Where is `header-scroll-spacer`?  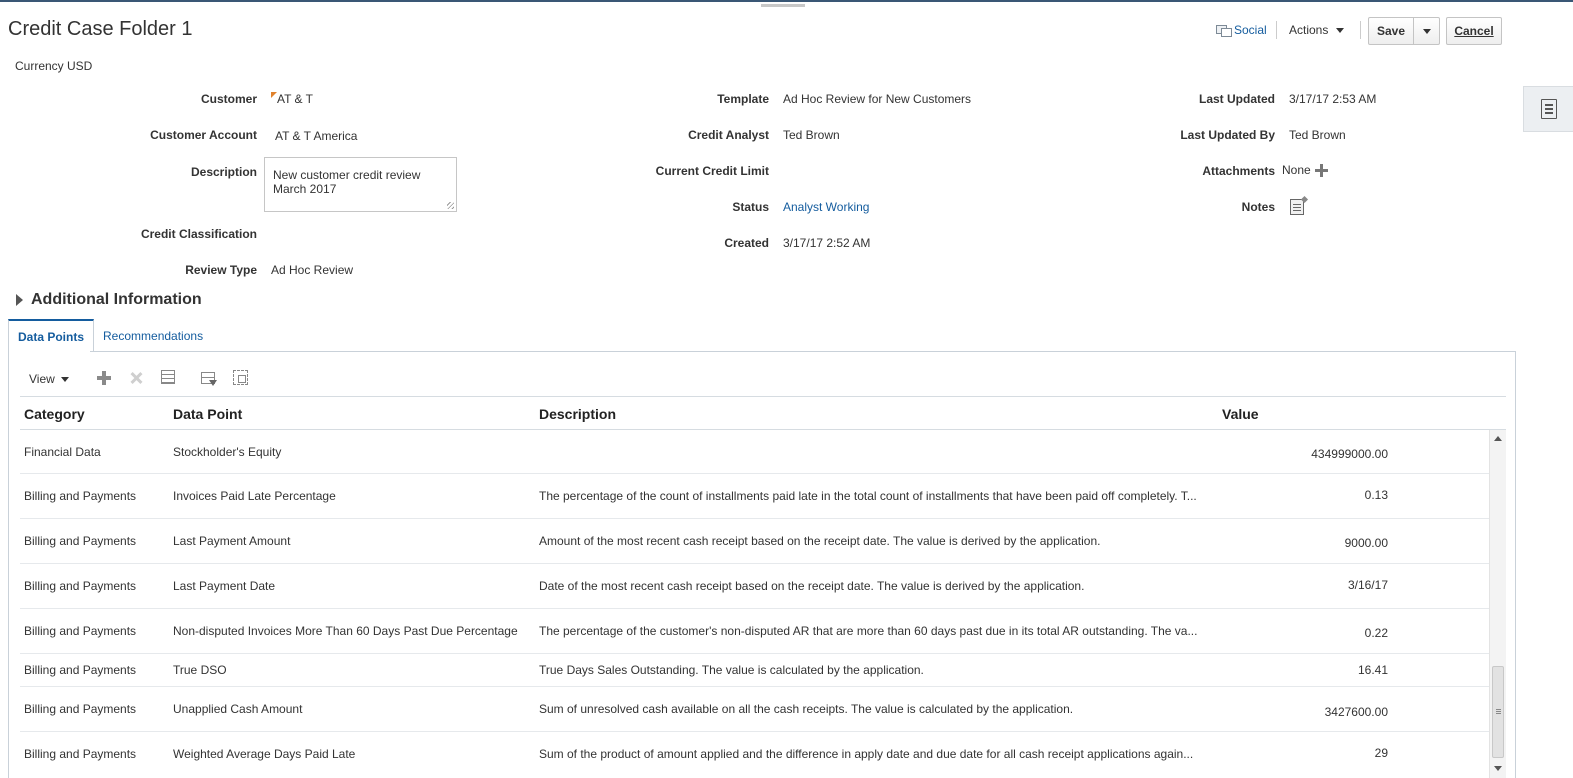 header-scroll-spacer is located at coordinates (1497, 413).